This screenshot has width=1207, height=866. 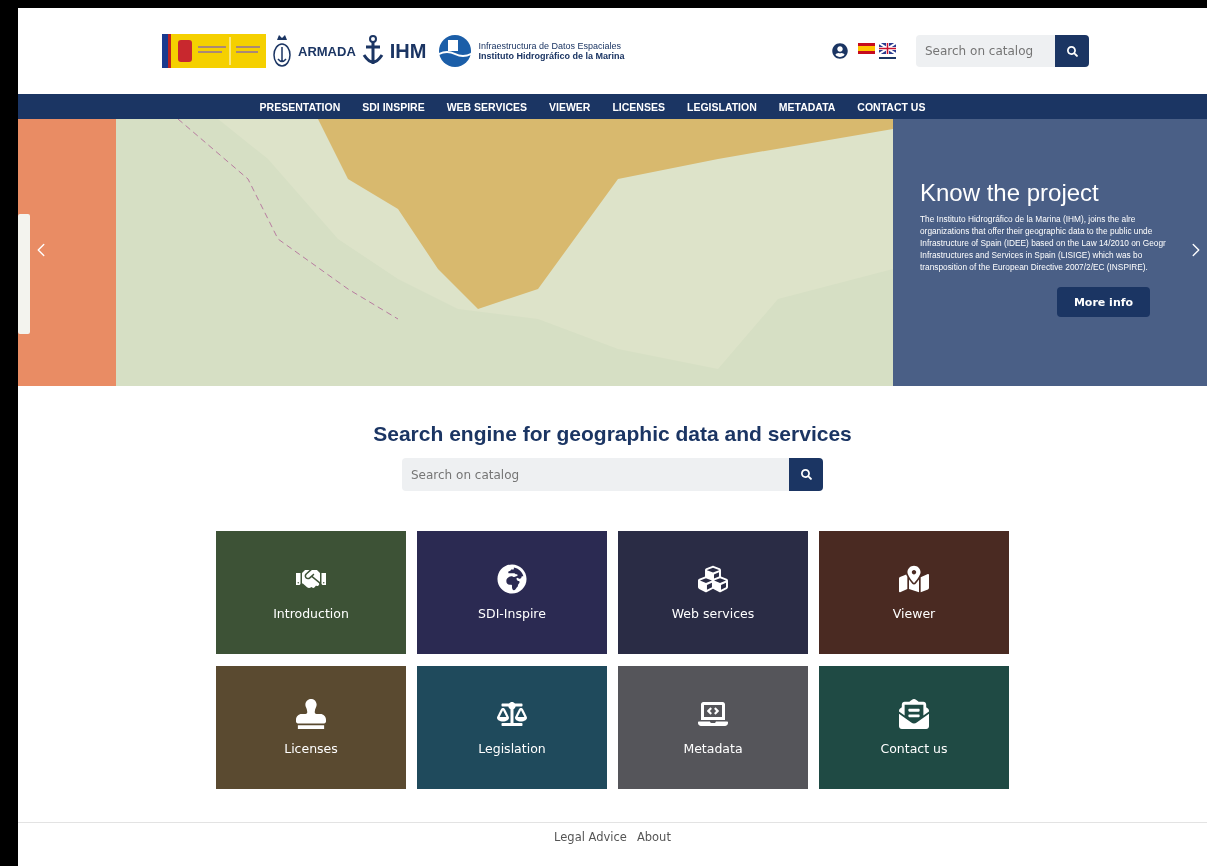 I want to click on hero-text: transposition of the European Directive 2007/2/EC (INSPIRE)., so click(x=1034, y=267).